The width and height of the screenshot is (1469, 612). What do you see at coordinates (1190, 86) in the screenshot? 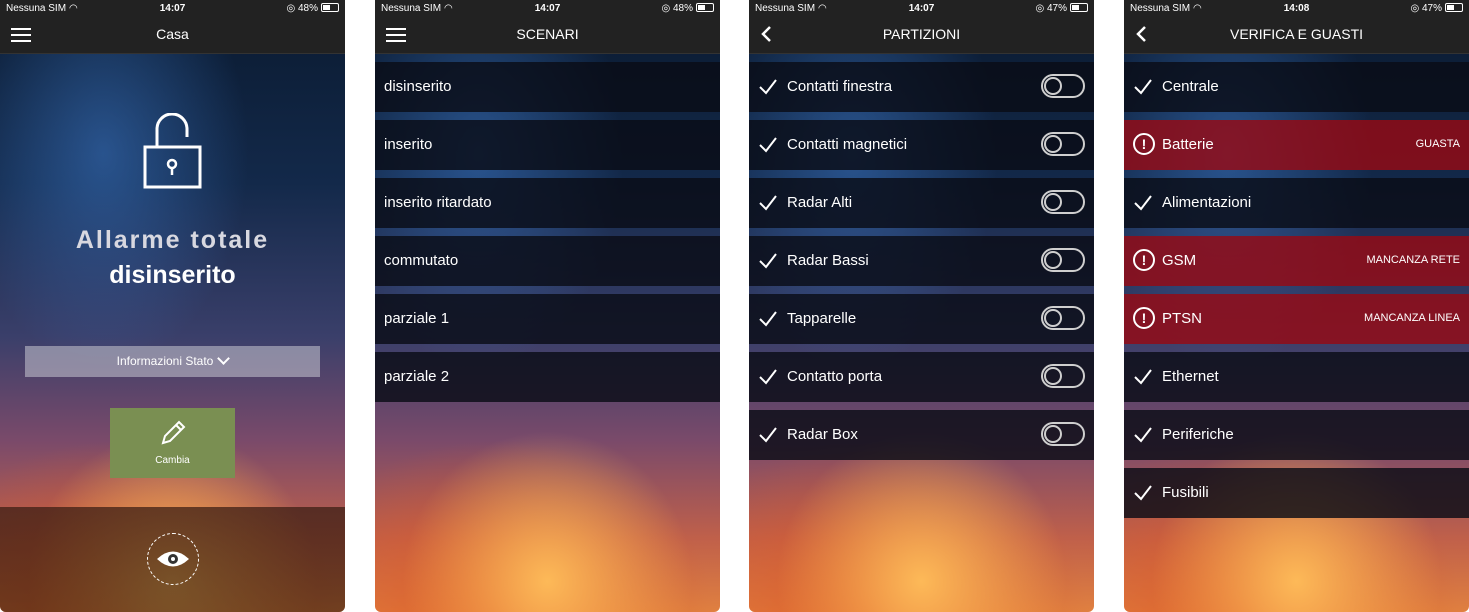
I see `check-label: Centrale` at bounding box center [1190, 86].